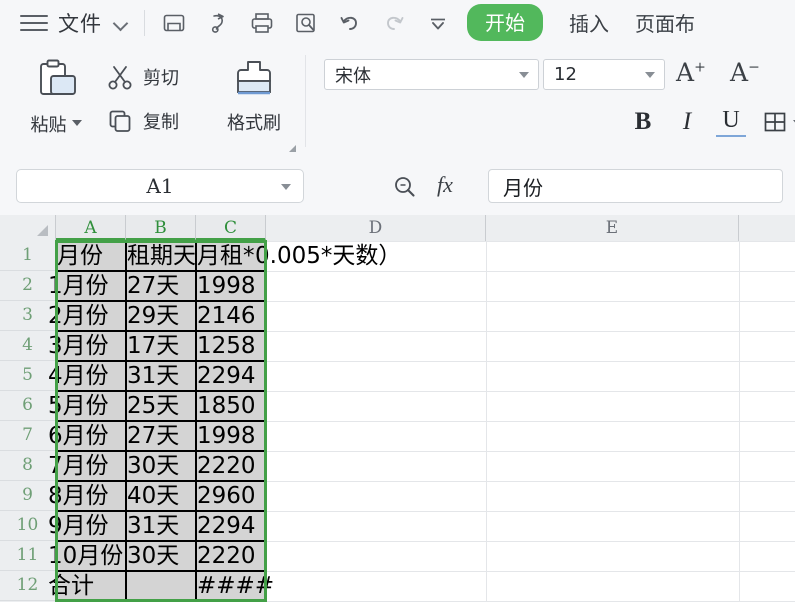 This screenshot has height=602, width=795. I want to click on copy-button: 复制, so click(142, 121).